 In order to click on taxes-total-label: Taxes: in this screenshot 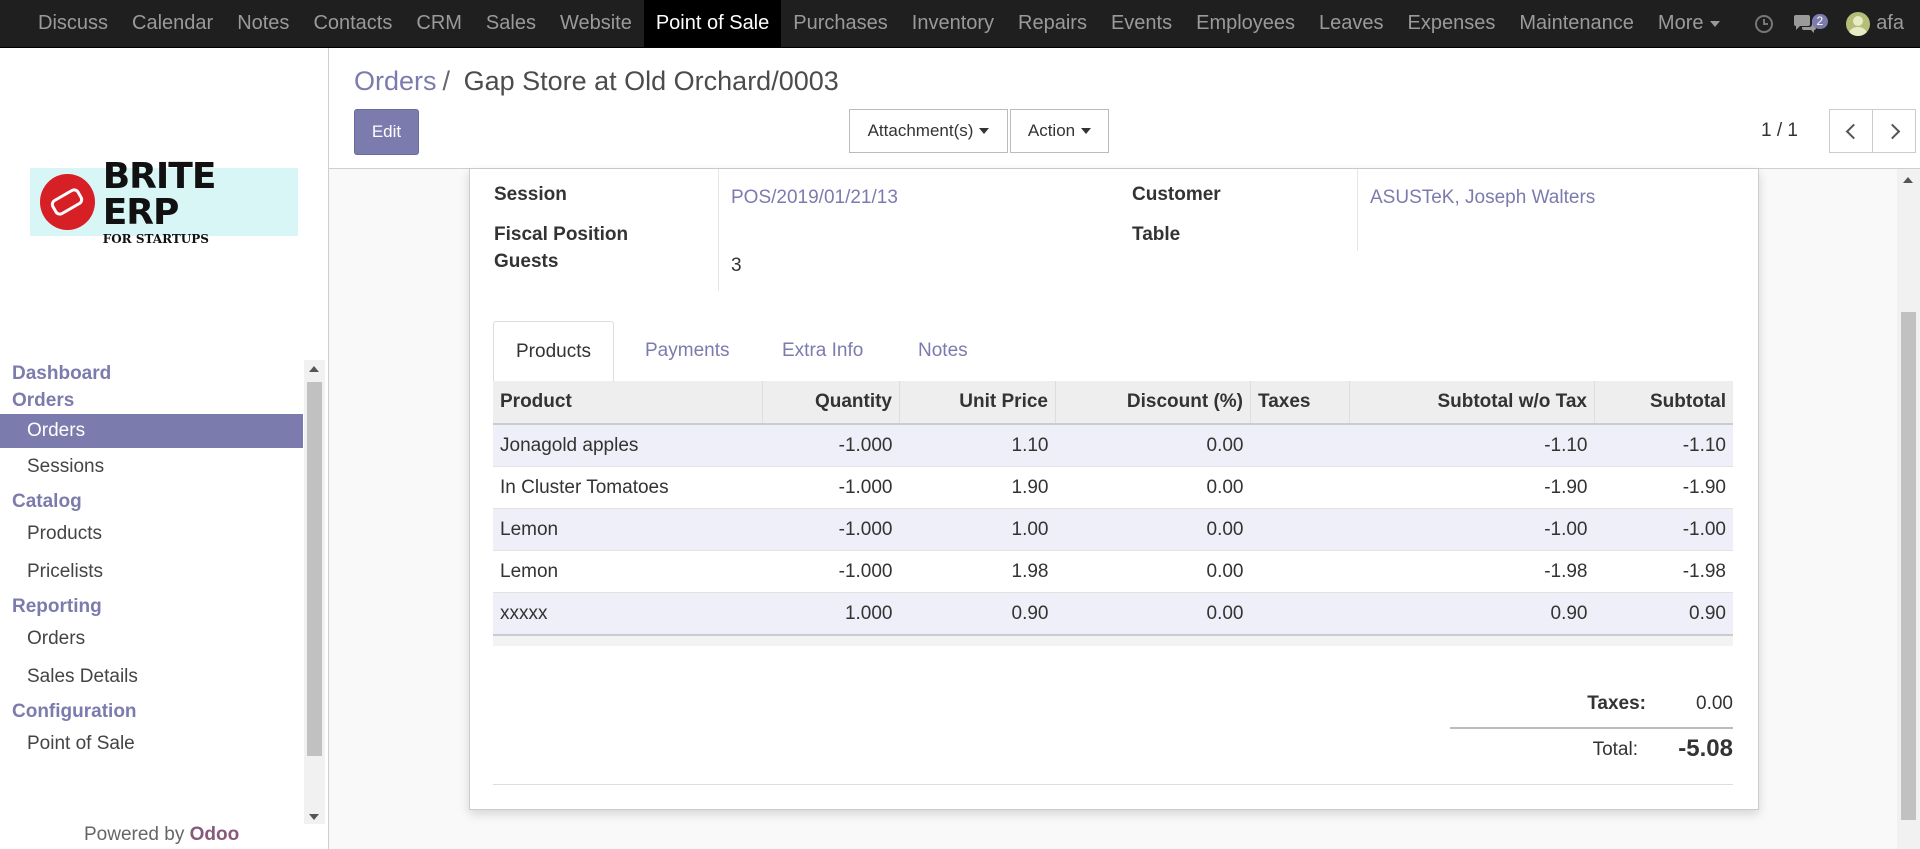, I will do `click(1616, 703)`.